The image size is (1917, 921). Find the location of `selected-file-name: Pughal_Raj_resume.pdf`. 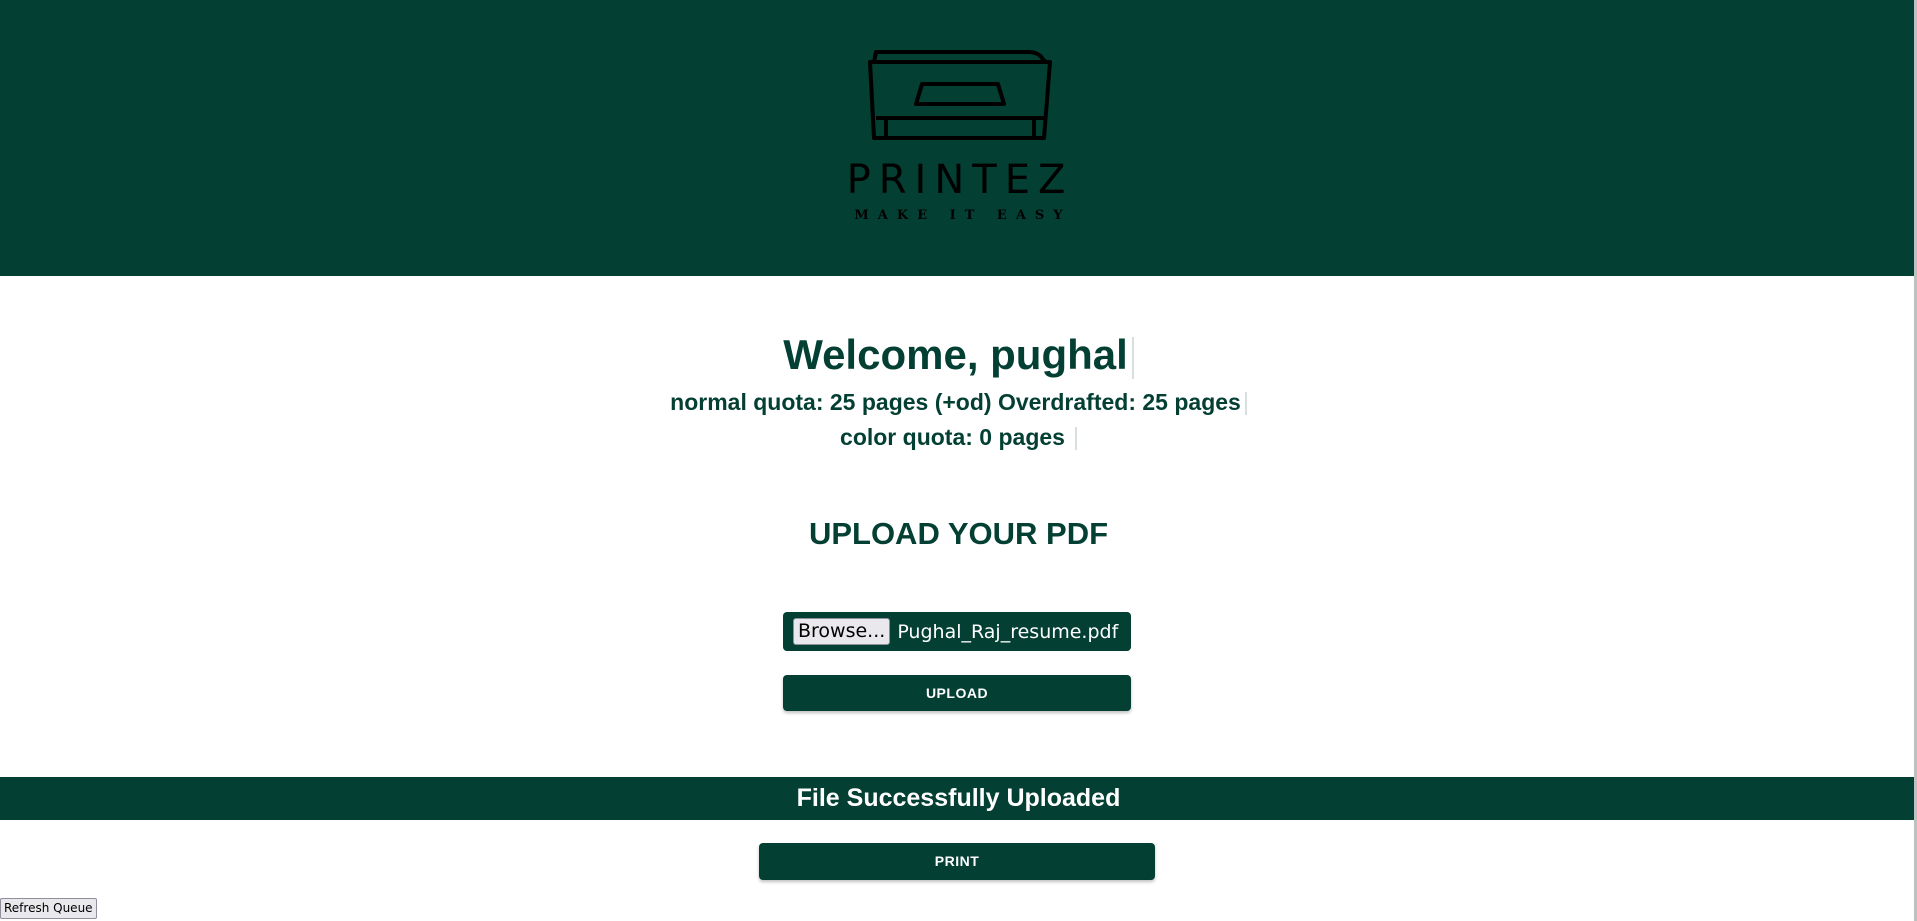

selected-file-name: Pughal_Raj_resume.pdf is located at coordinates (1008, 631).